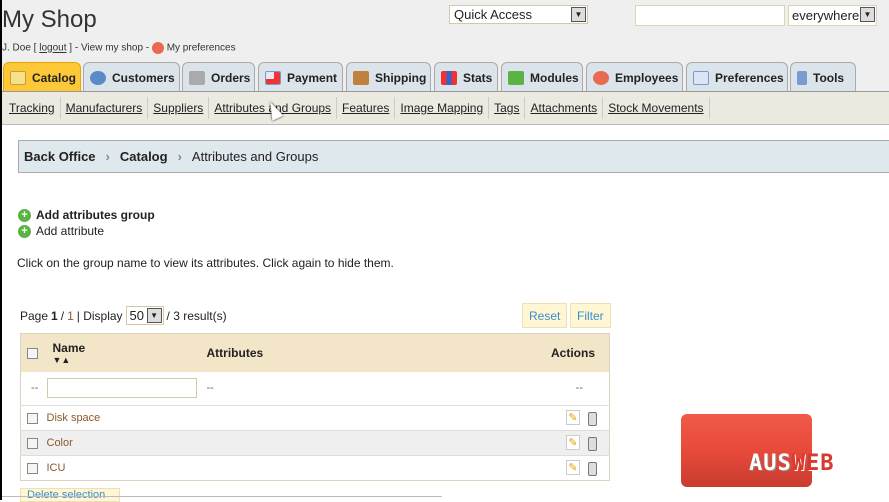  I want to click on breadcrumb-current: Attributes and Groups, so click(255, 156).